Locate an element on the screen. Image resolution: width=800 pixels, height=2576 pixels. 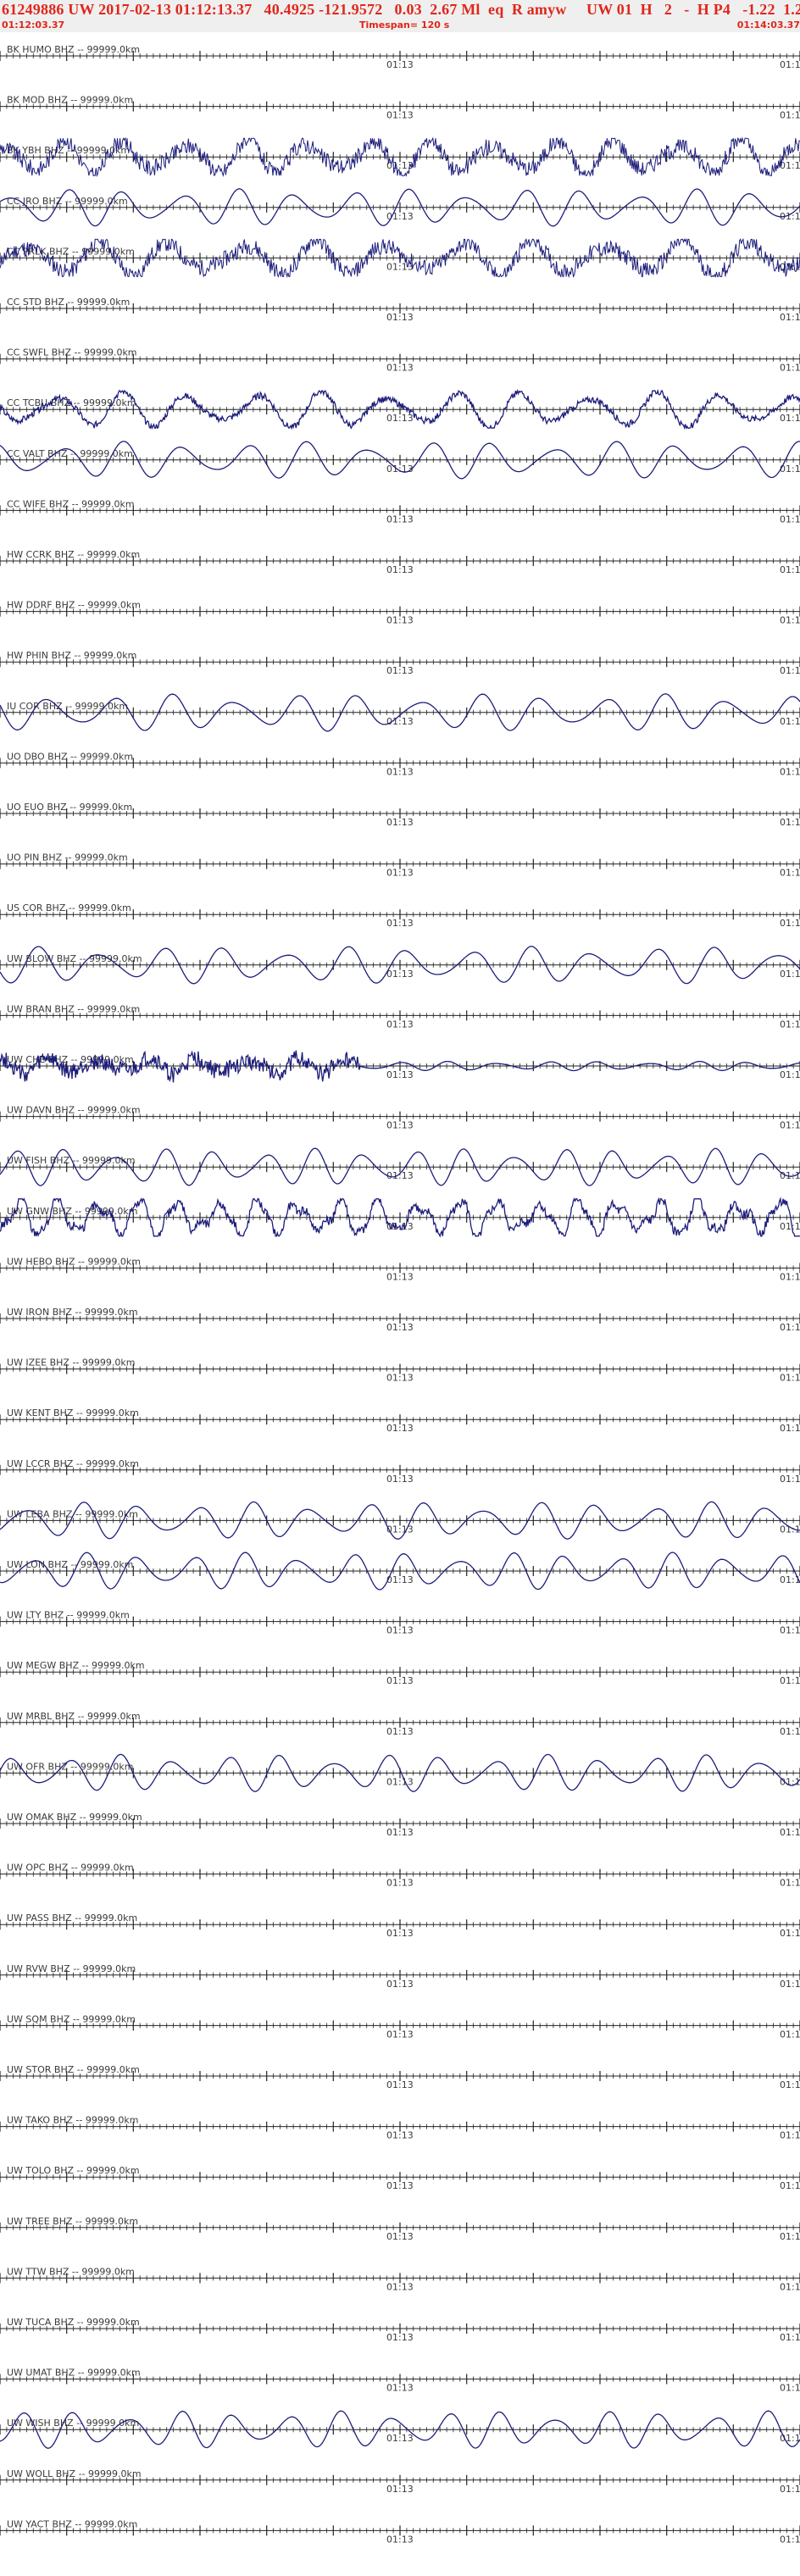
trace-row: 01:13 01:1 UO PIN BHZ -- 99999.0km is located at coordinates (400, 865).